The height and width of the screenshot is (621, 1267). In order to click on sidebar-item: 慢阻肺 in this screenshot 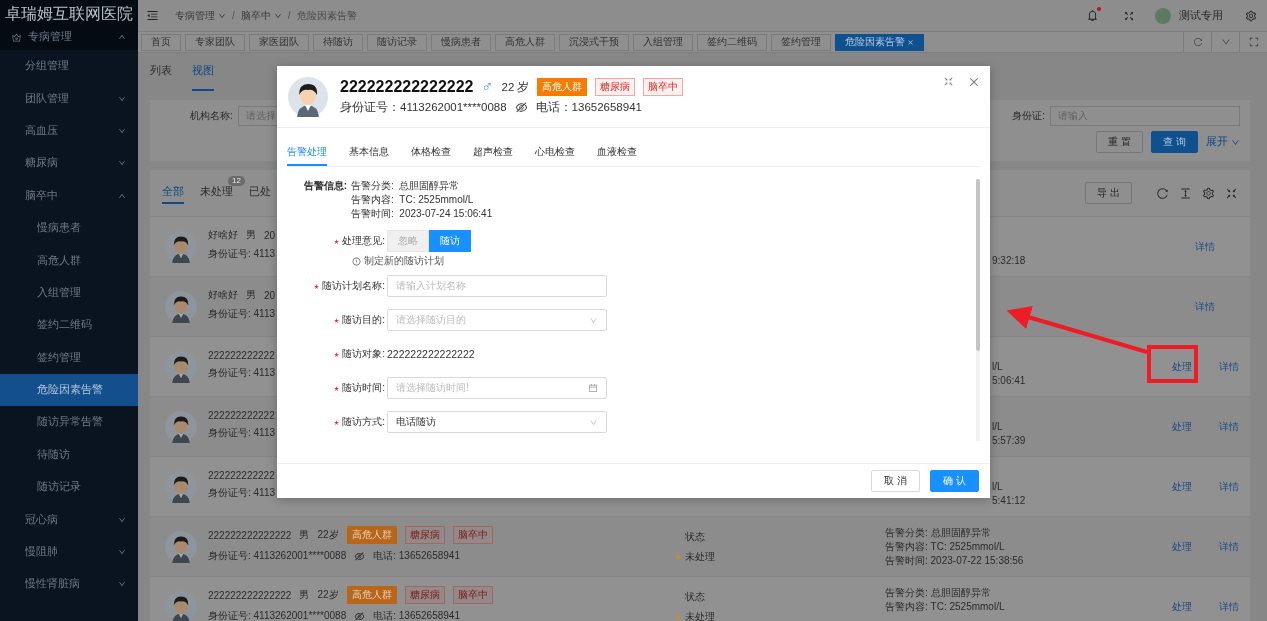, I will do `click(69, 552)`.